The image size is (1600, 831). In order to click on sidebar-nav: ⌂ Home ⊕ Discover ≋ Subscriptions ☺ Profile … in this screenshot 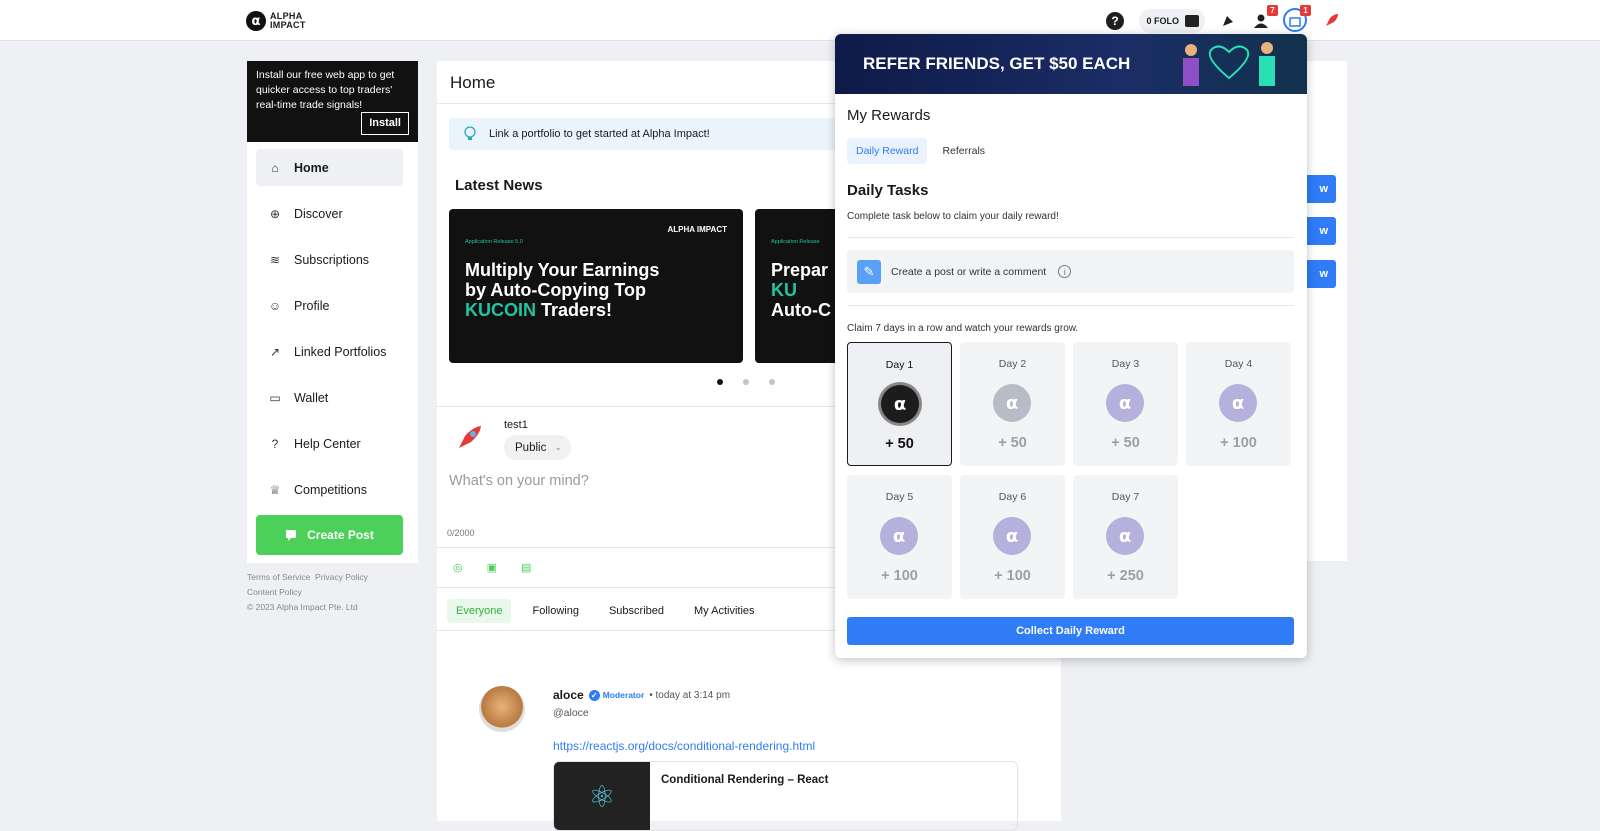, I will do `click(332, 352)`.